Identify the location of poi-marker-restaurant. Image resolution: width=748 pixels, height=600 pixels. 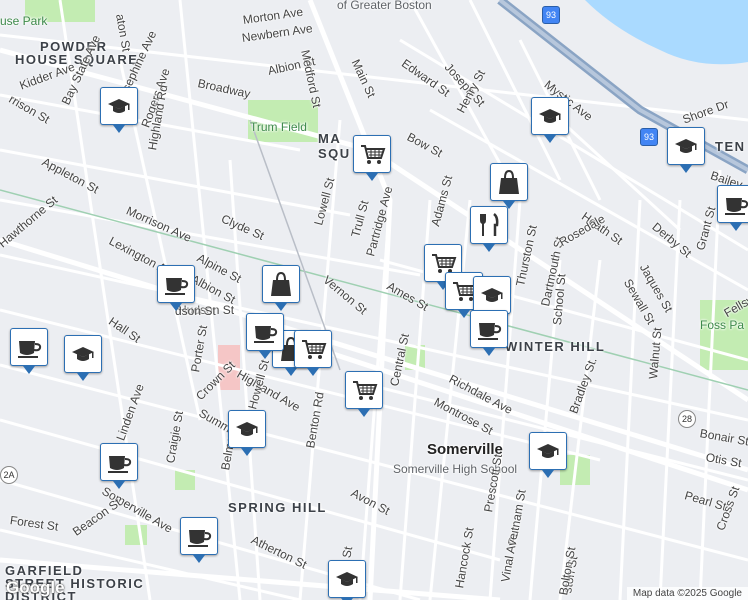
(489, 229).